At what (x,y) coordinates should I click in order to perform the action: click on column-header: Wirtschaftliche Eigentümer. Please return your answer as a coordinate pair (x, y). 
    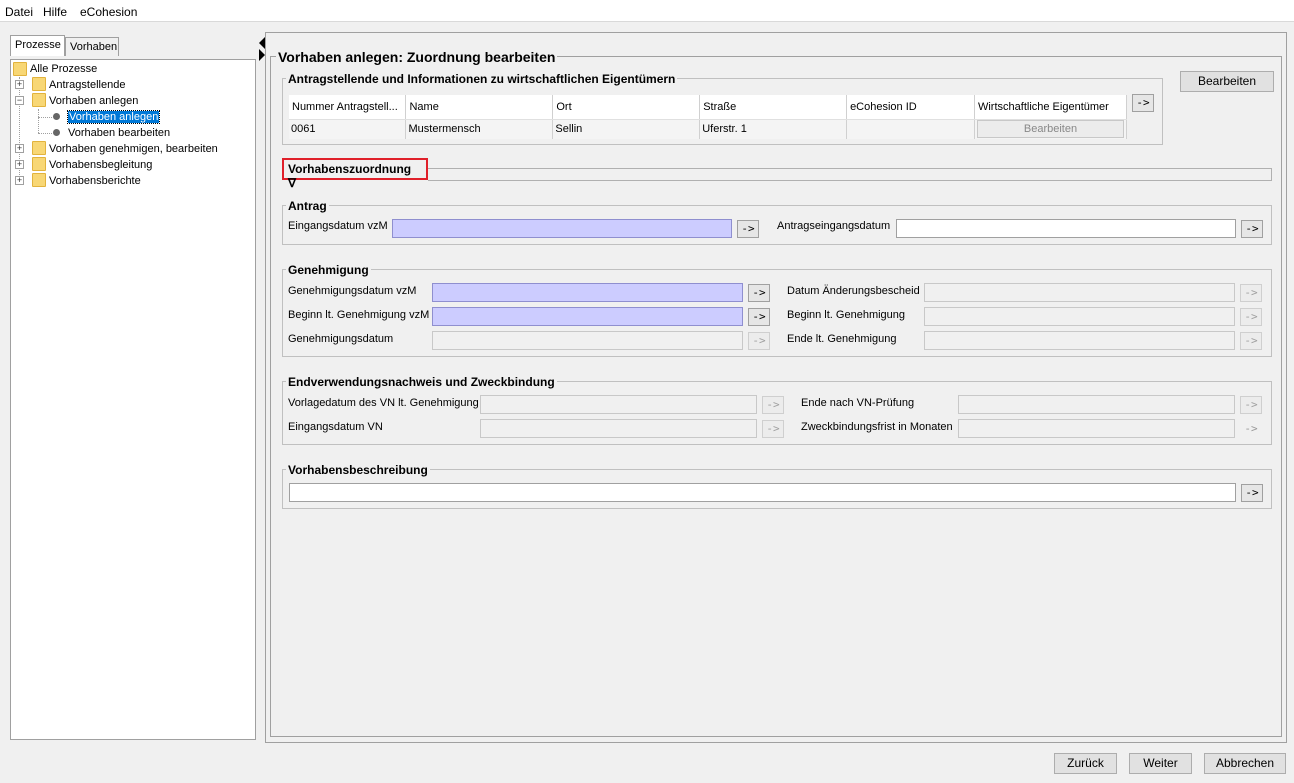
    Looking at the image, I should click on (1051, 107).